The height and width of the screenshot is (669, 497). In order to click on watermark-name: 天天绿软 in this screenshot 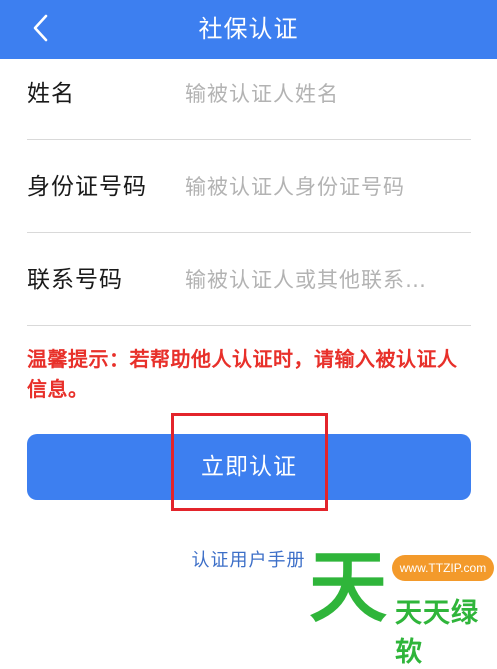, I will do `click(437, 633)`.